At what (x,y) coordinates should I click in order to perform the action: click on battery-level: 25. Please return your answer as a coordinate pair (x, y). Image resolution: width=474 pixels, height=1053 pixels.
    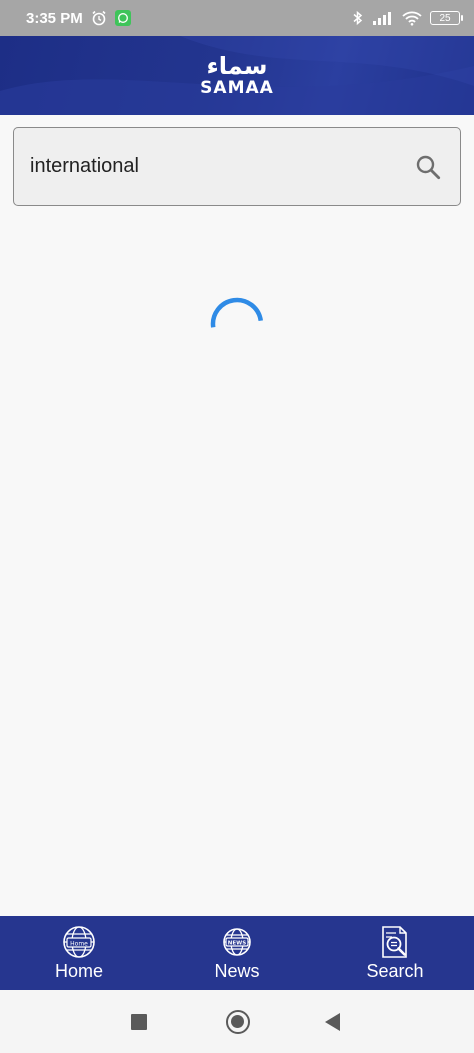
    Looking at the image, I should click on (445, 18).